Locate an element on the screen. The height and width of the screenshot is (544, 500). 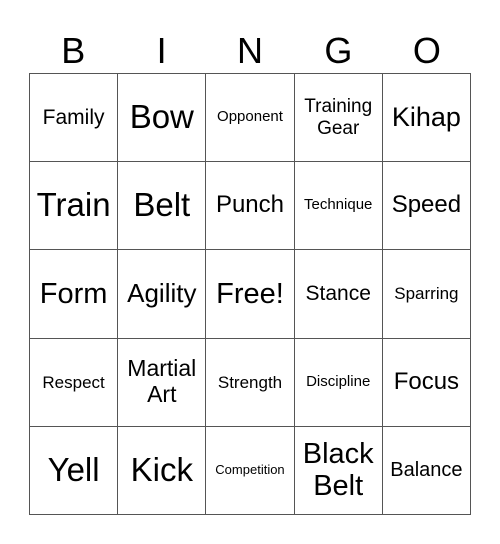
bingo-cell: Form is located at coordinates (74, 294).